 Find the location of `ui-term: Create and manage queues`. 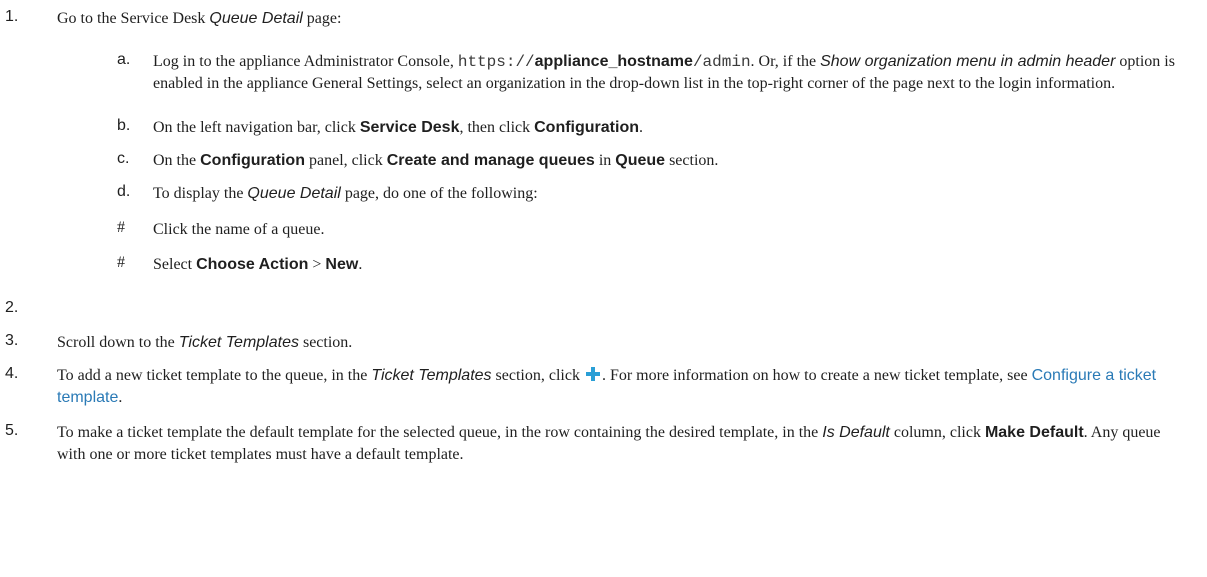

ui-term: Create and manage queues is located at coordinates (490, 160).